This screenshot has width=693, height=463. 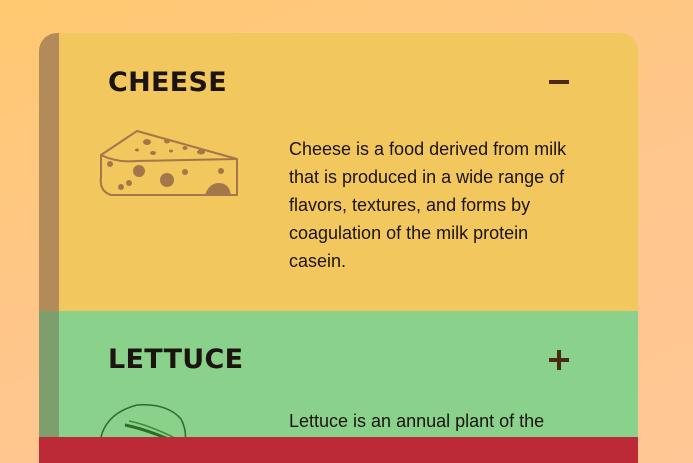 I want to click on expand-lettuce-button, so click(x=559, y=360).